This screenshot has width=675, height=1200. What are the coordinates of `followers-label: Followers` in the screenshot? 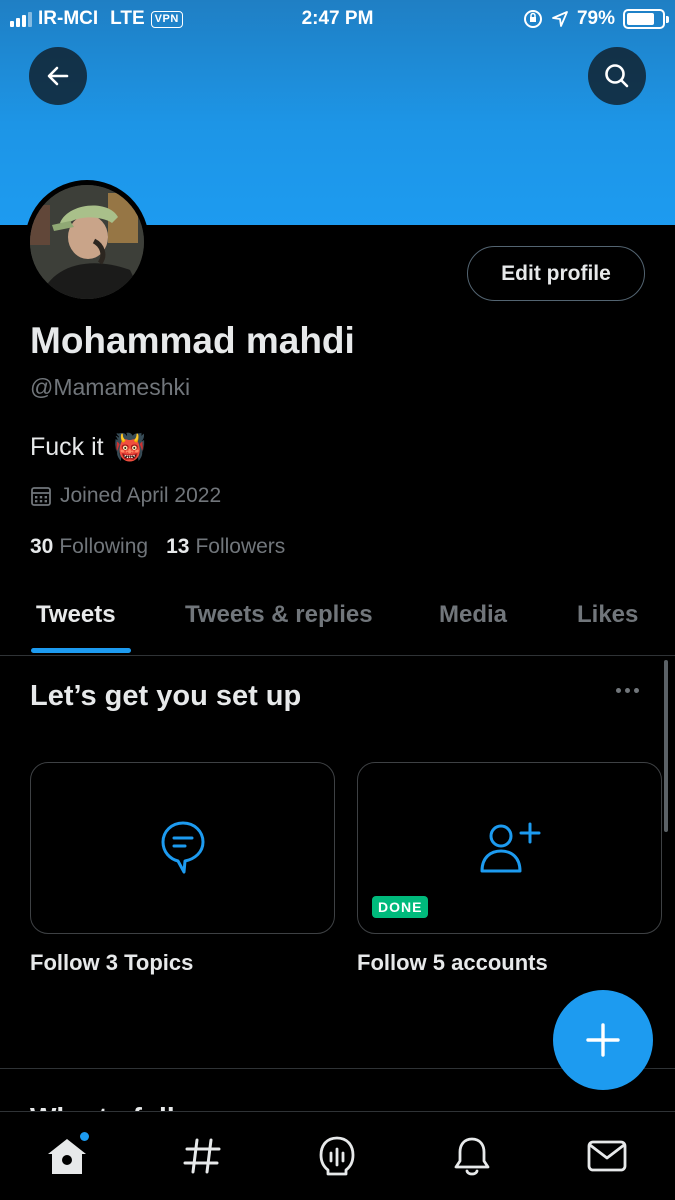 It's located at (240, 546).